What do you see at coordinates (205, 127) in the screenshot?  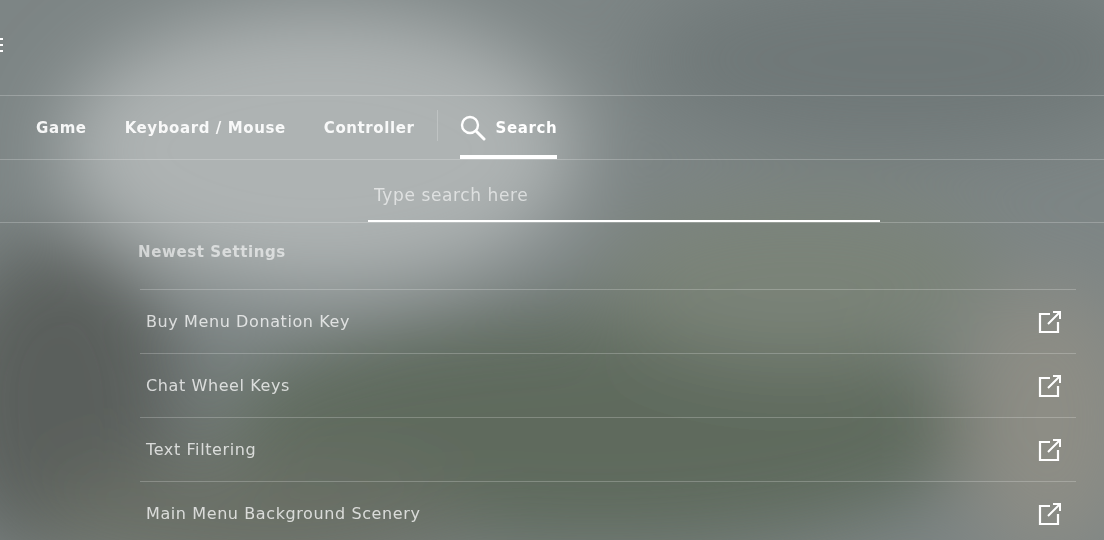 I see `tab: Keyboard / Mouse` at bounding box center [205, 127].